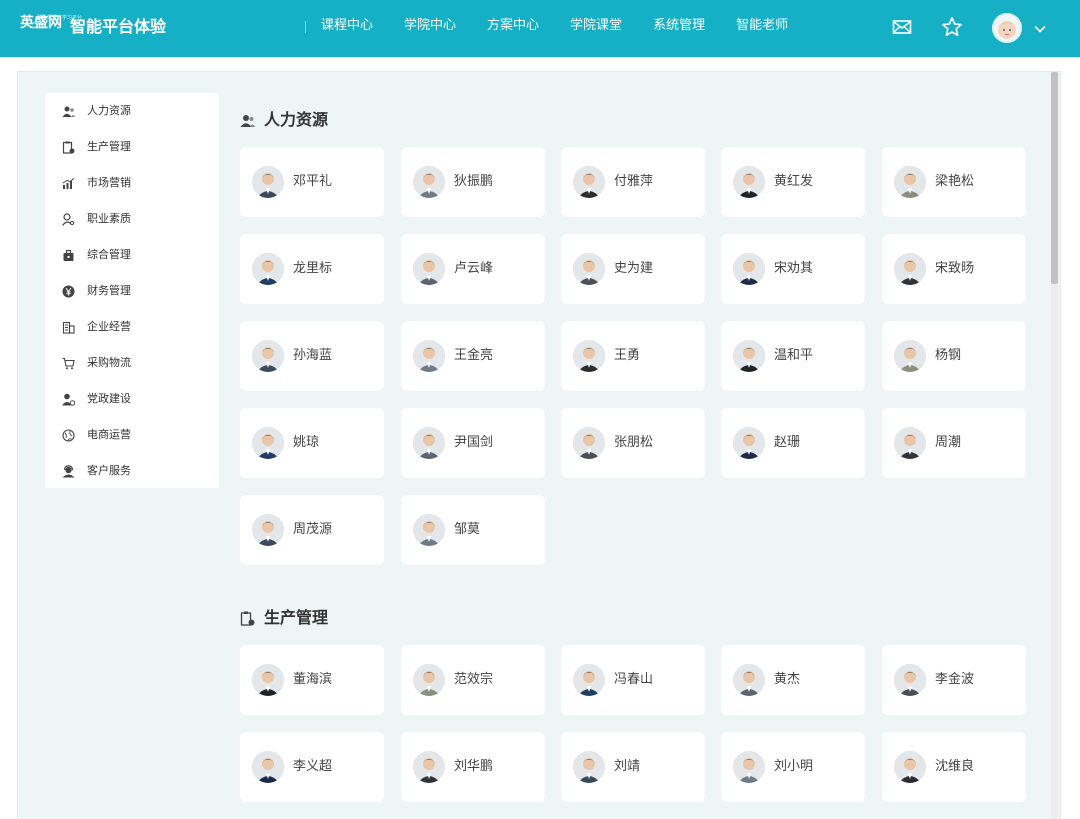 Image resolution: width=1080 pixels, height=819 pixels. Describe the element at coordinates (109, 434) in the screenshot. I see `sidebar-item-label: 电商运营` at that location.